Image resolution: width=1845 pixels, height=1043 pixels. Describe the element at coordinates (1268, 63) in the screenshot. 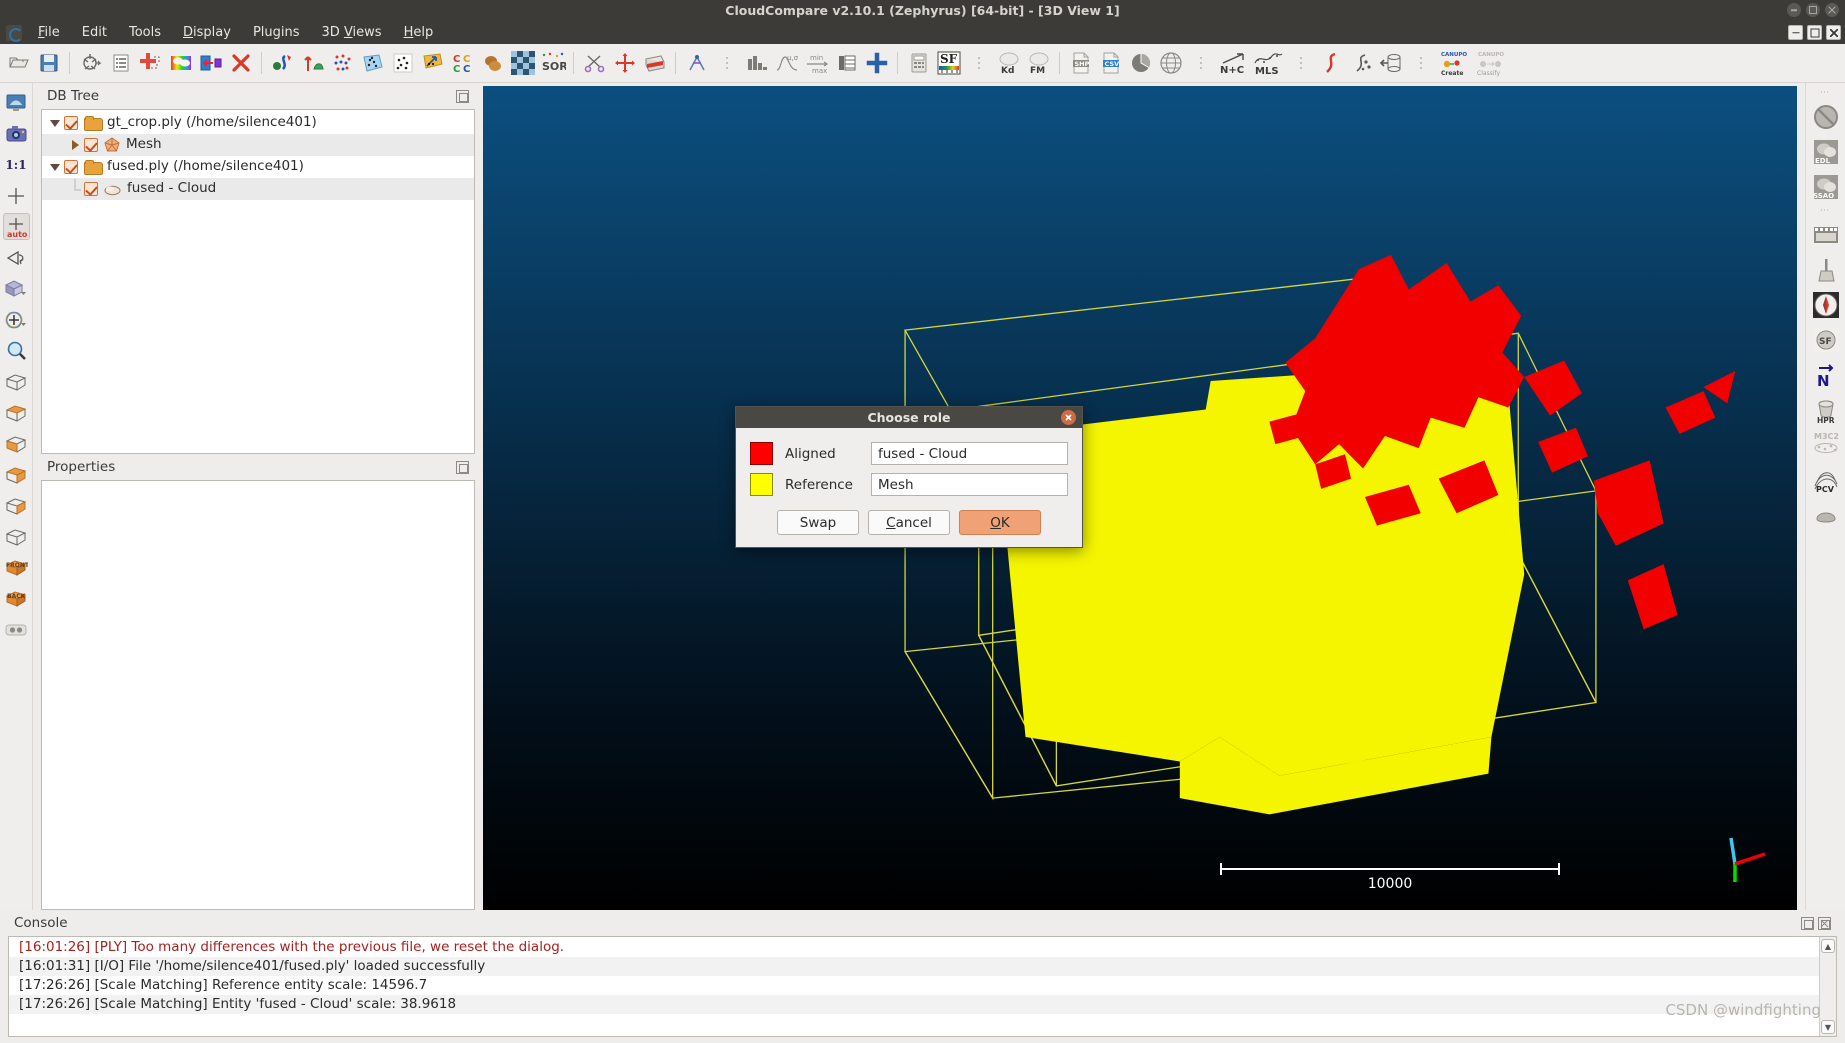

I see `mls-smoothing-icon: MLS` at that location.